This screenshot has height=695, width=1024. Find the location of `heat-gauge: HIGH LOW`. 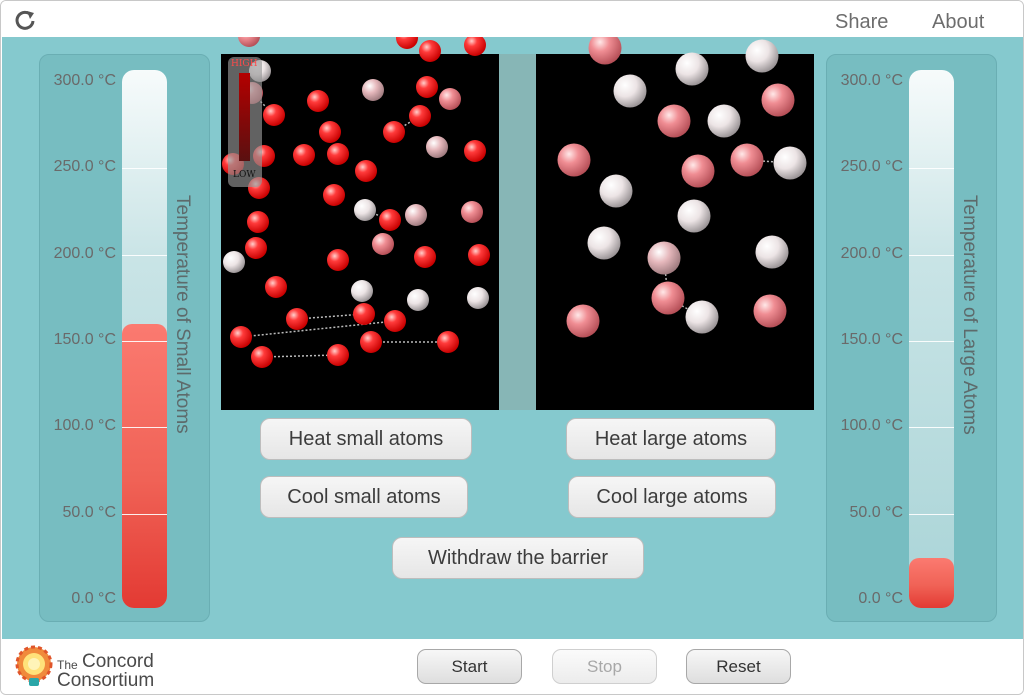

heat-gauge: HIGH LOW is located at coordinates (245, 122).